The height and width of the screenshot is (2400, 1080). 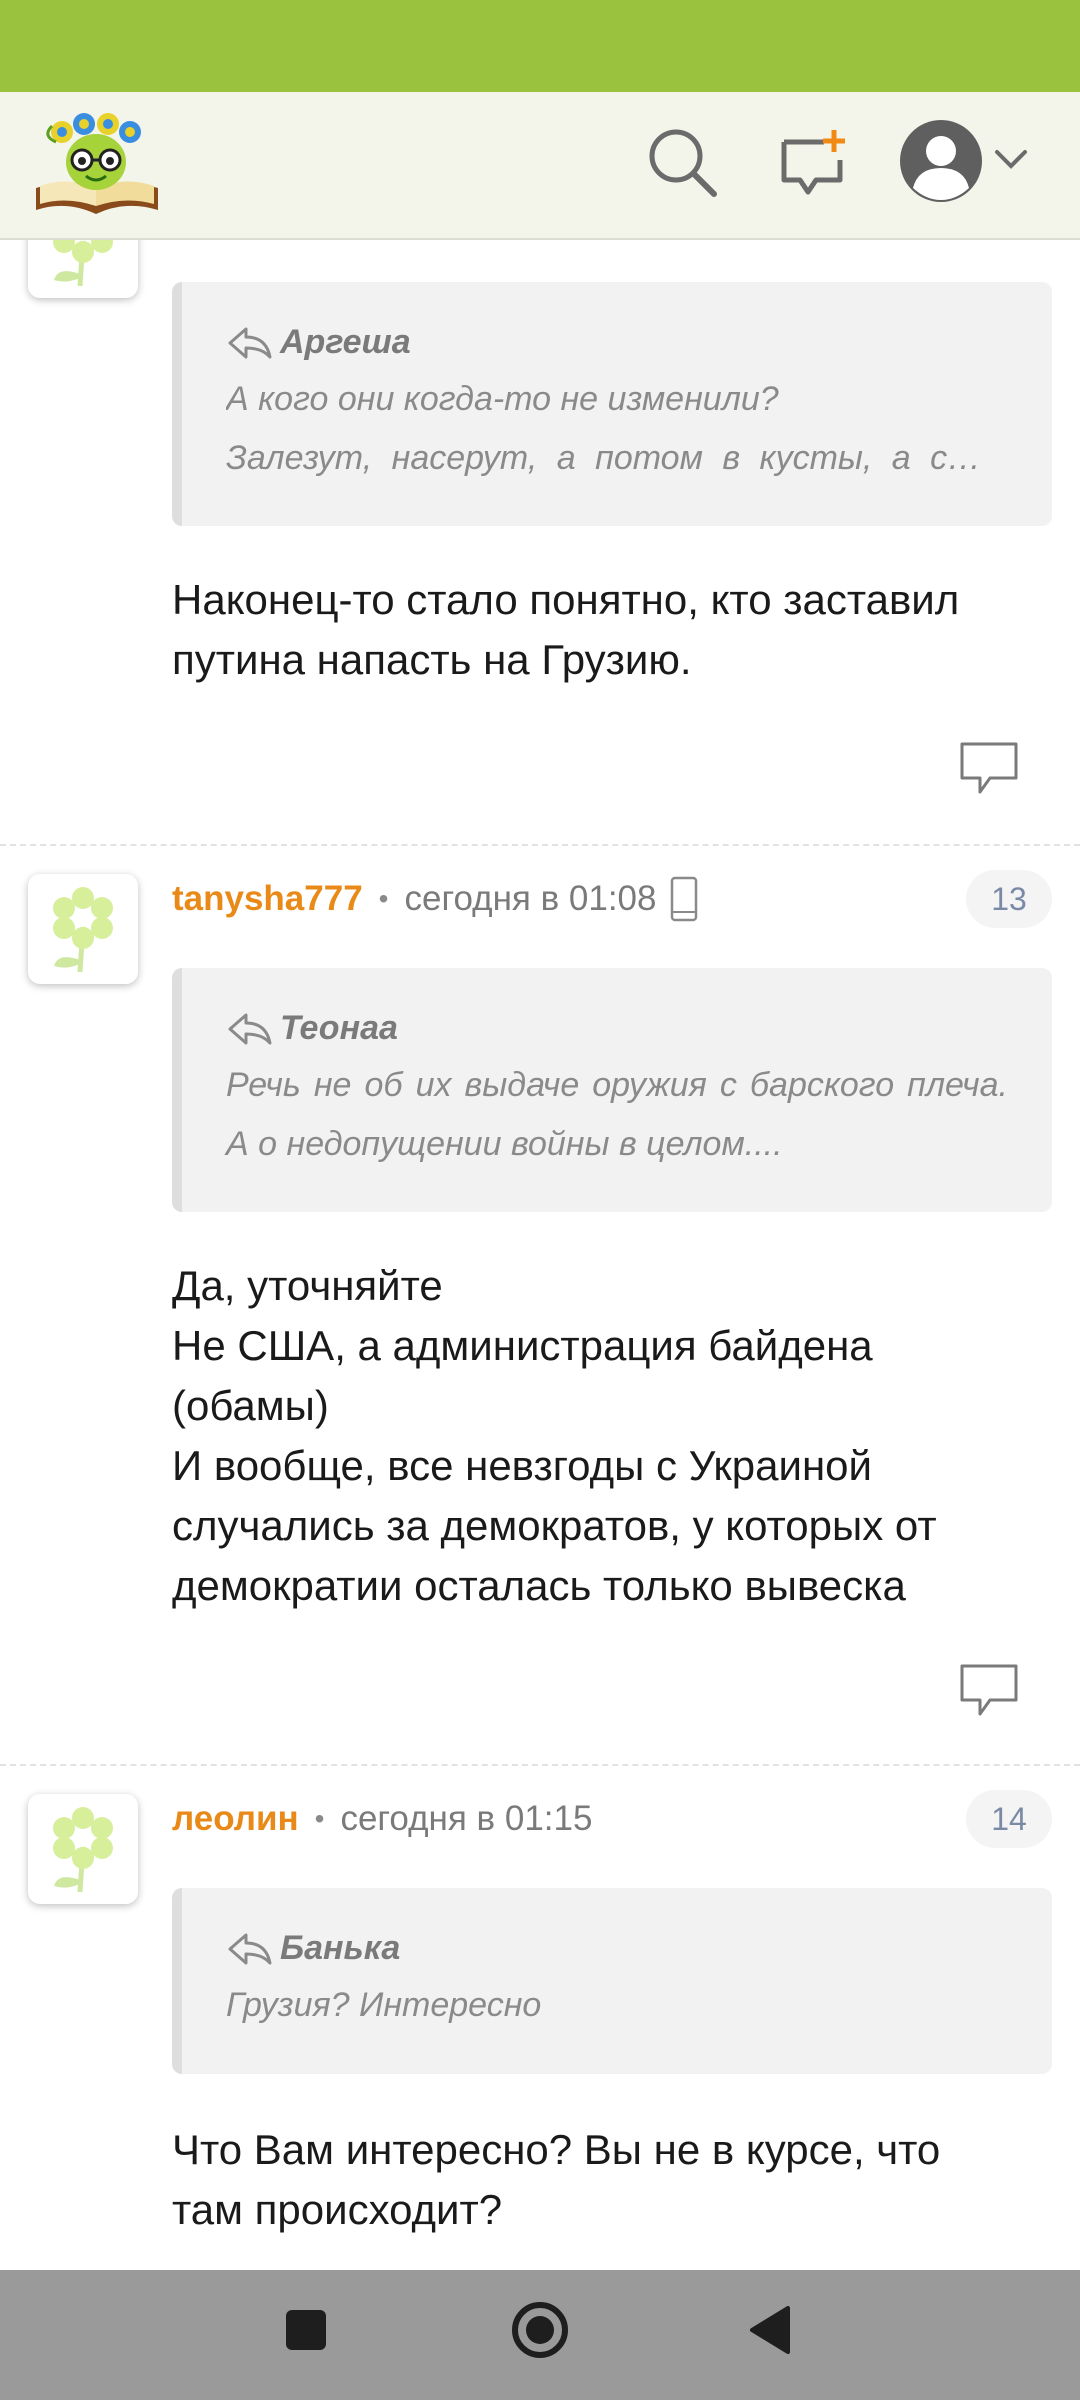 I want to click on comment-number: 14, so click(x=1009, y=1819).